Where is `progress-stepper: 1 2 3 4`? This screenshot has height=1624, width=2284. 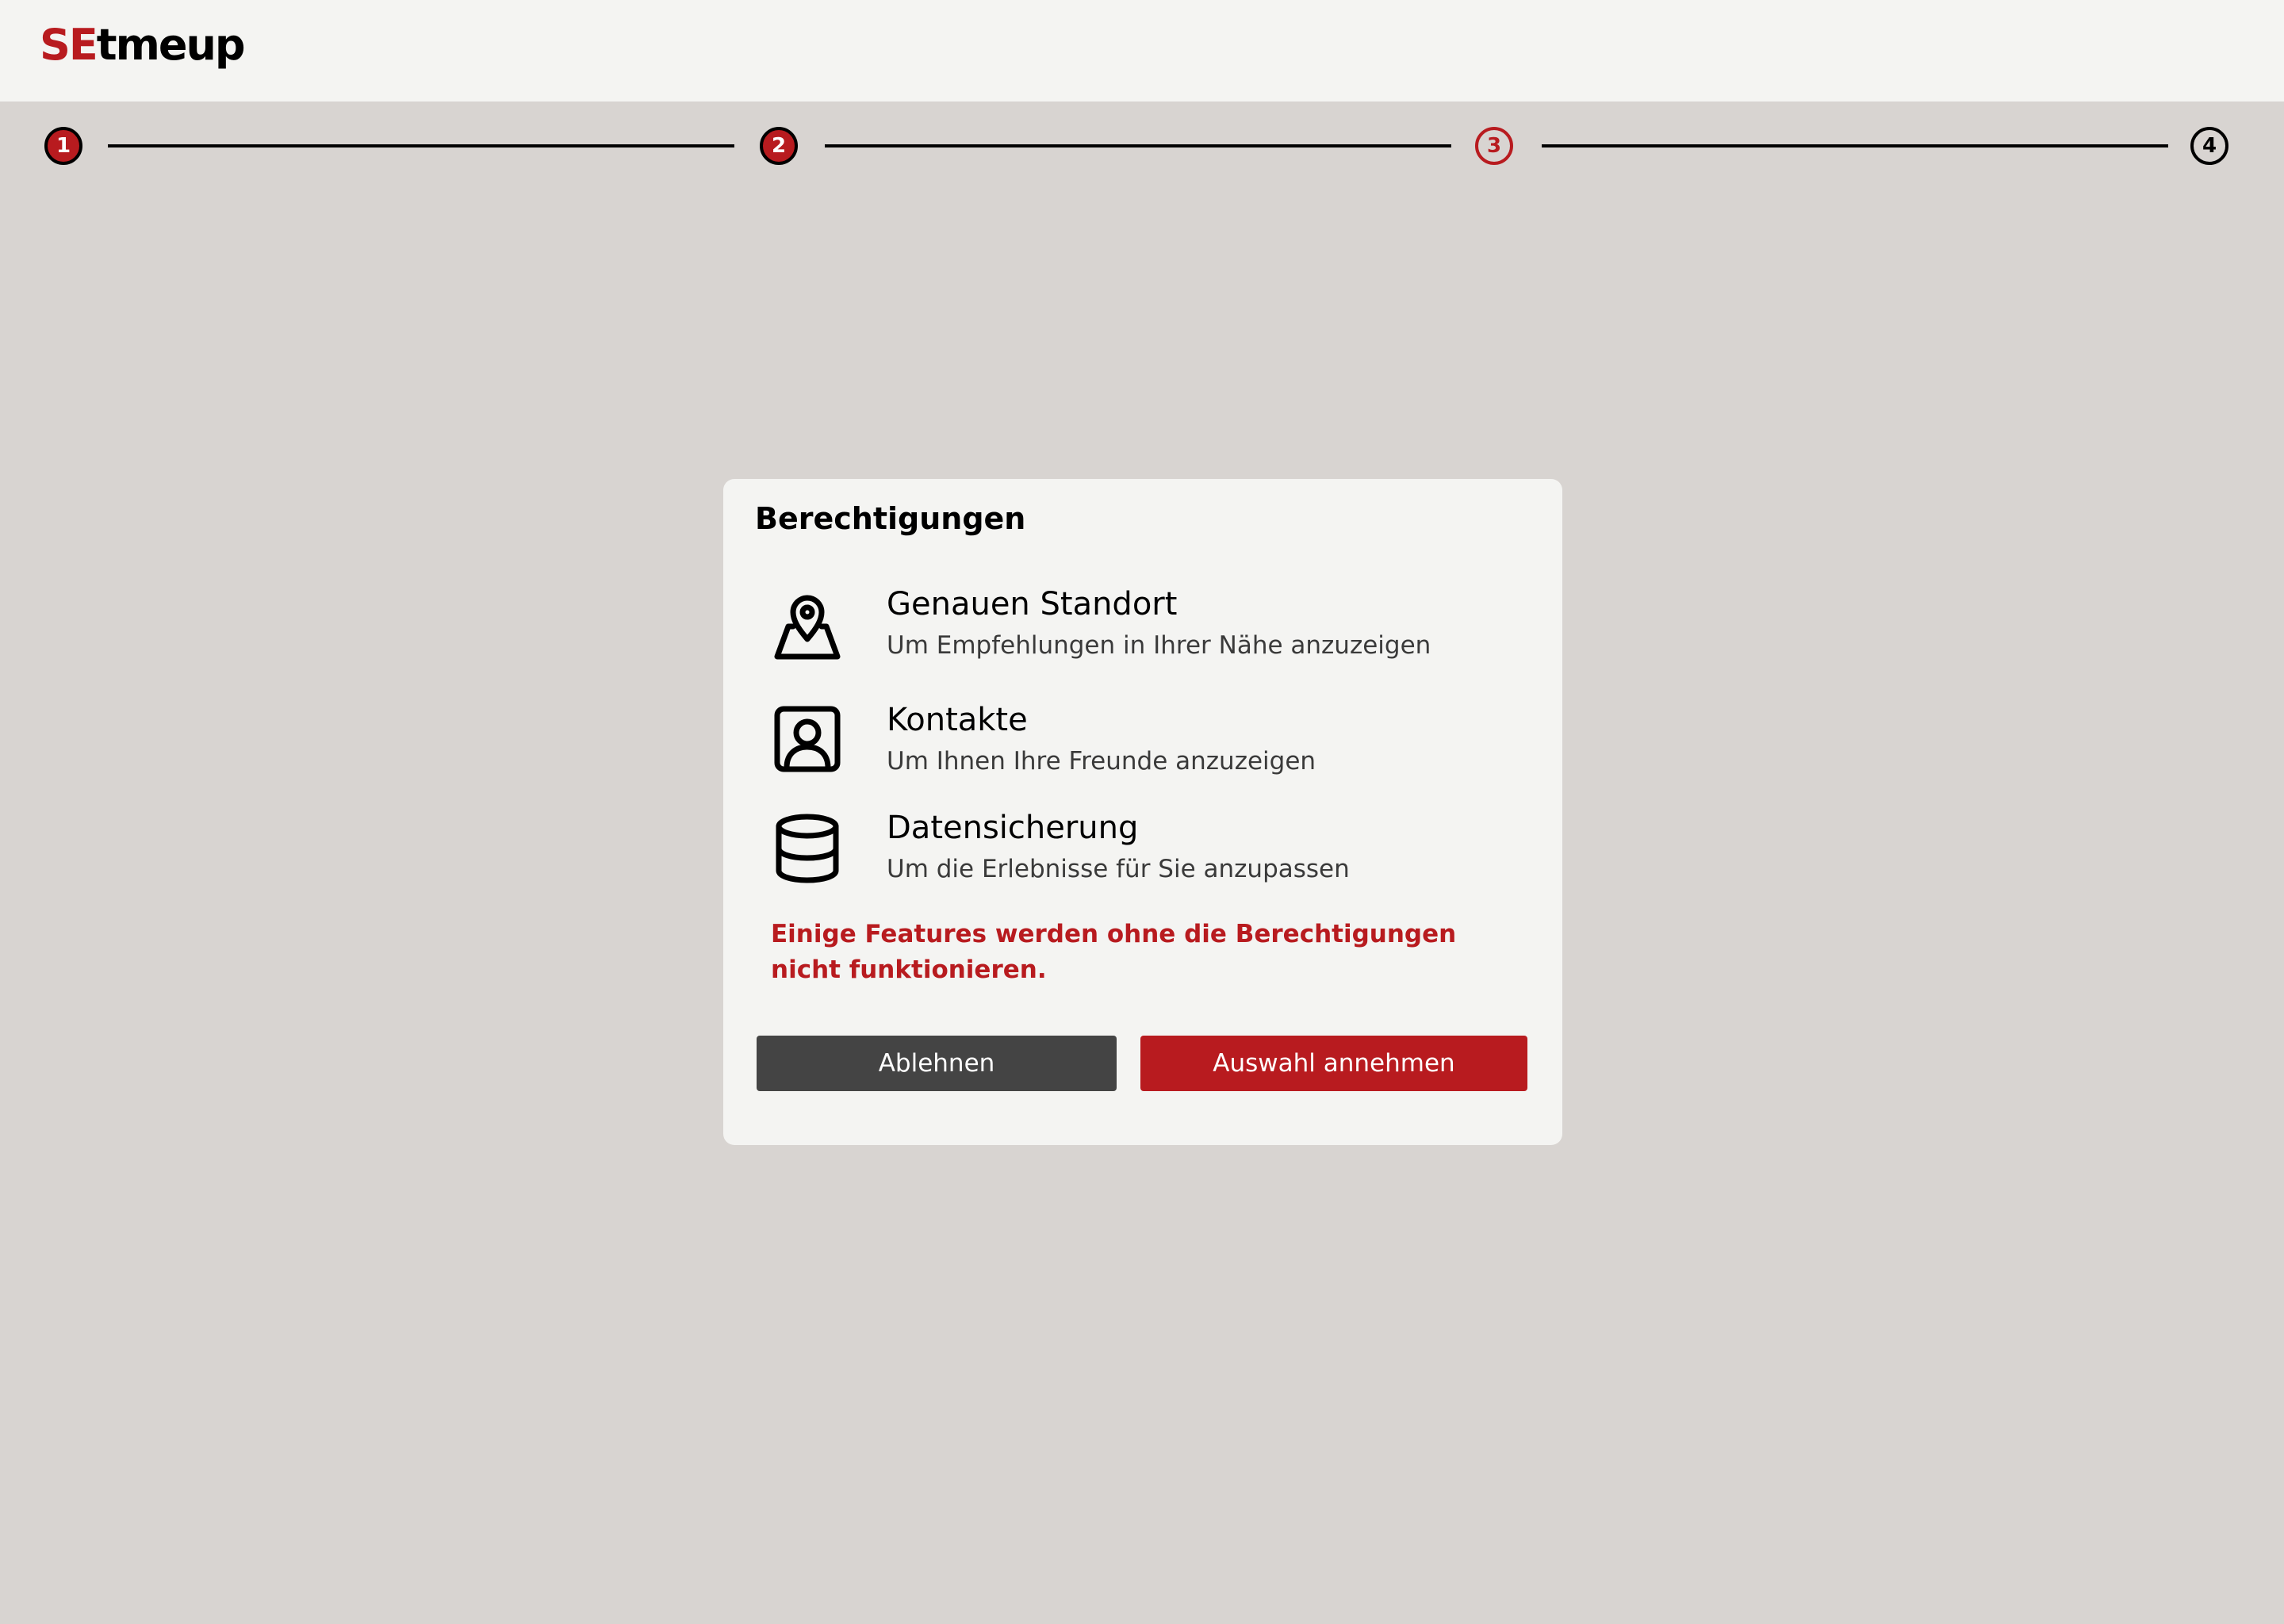
progress-stepper: 1 2 3 4 is located at coordinates (1142, 149).